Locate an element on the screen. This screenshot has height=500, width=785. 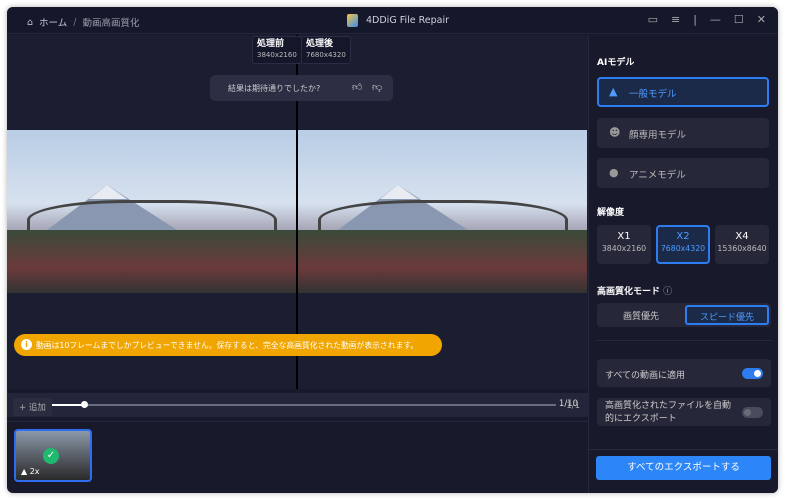
after-image is located at coordinates (442, 211).